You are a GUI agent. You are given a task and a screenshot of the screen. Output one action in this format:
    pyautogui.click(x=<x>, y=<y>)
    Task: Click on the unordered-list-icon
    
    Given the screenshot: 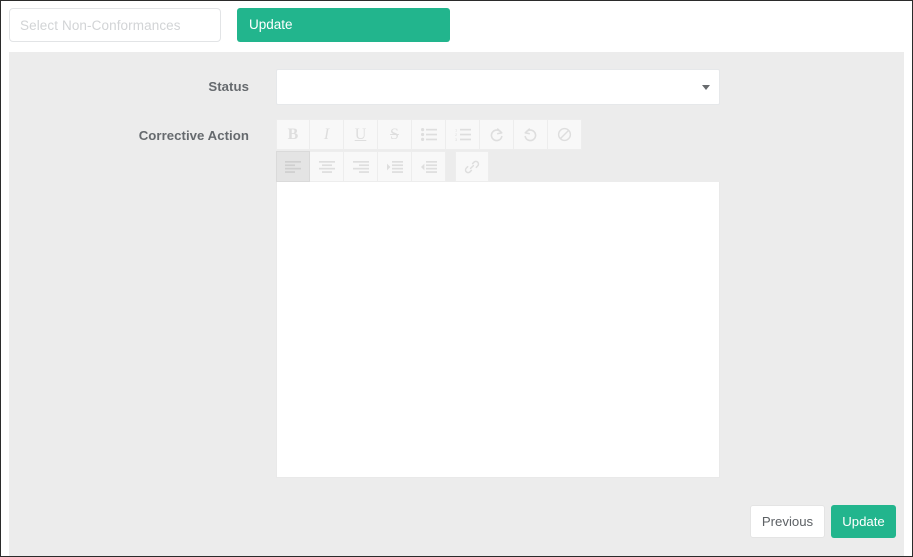 What is the action you would take?
    pyautogui.click(x=429, y=134)
    